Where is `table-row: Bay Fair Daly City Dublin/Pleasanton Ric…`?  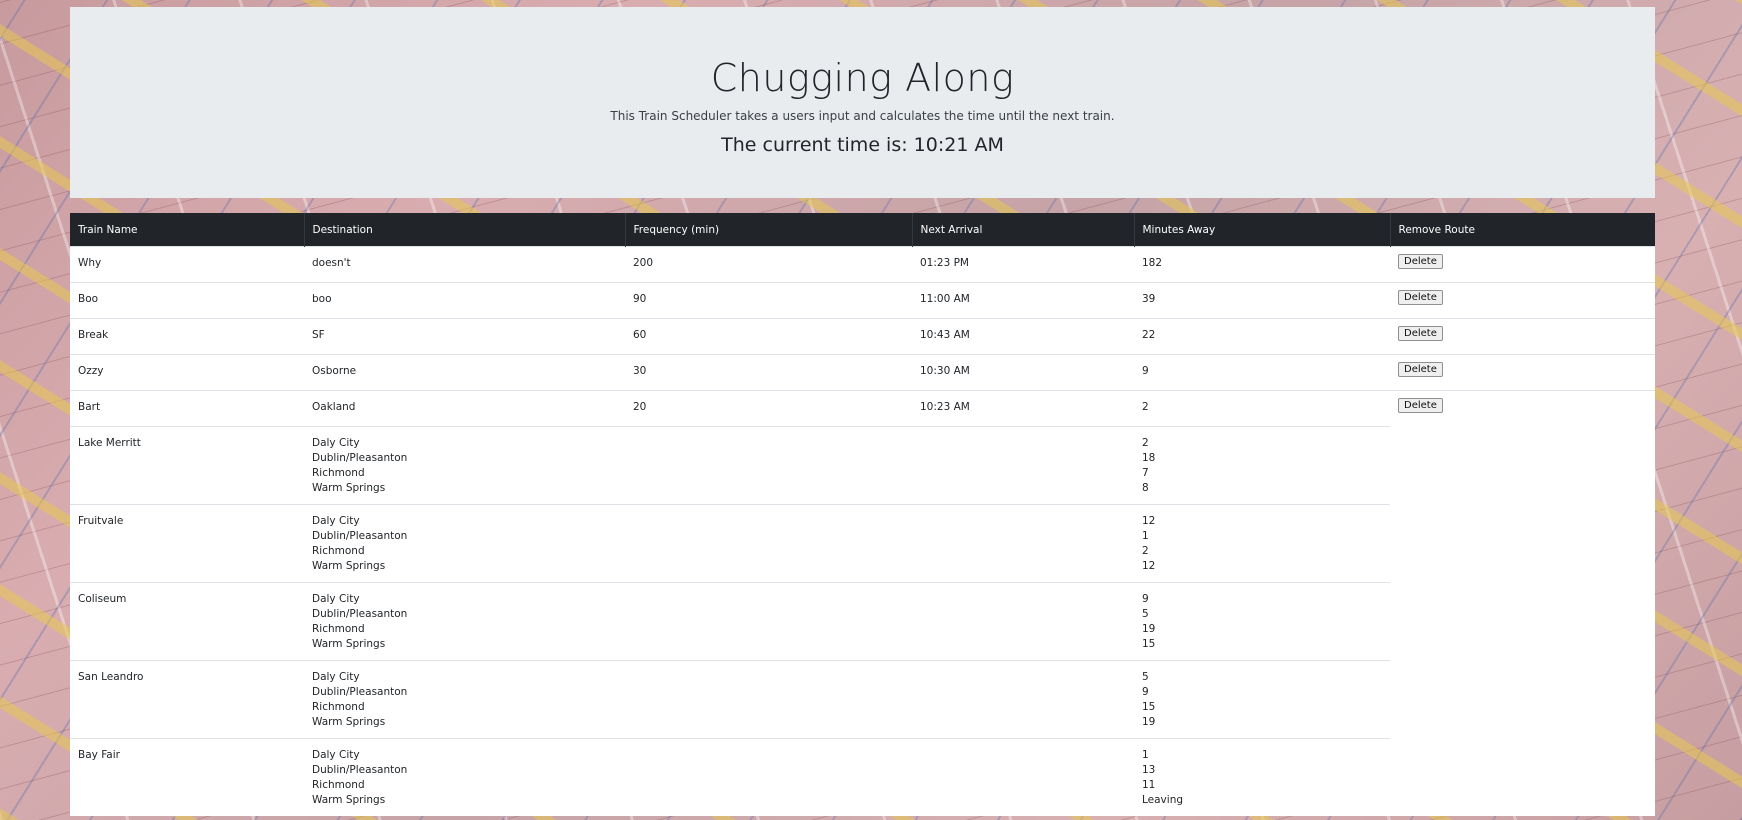 table-row: Bay Fair Daly City Dublin/Pleasanton Ric… is located at coordinates (862, 777).